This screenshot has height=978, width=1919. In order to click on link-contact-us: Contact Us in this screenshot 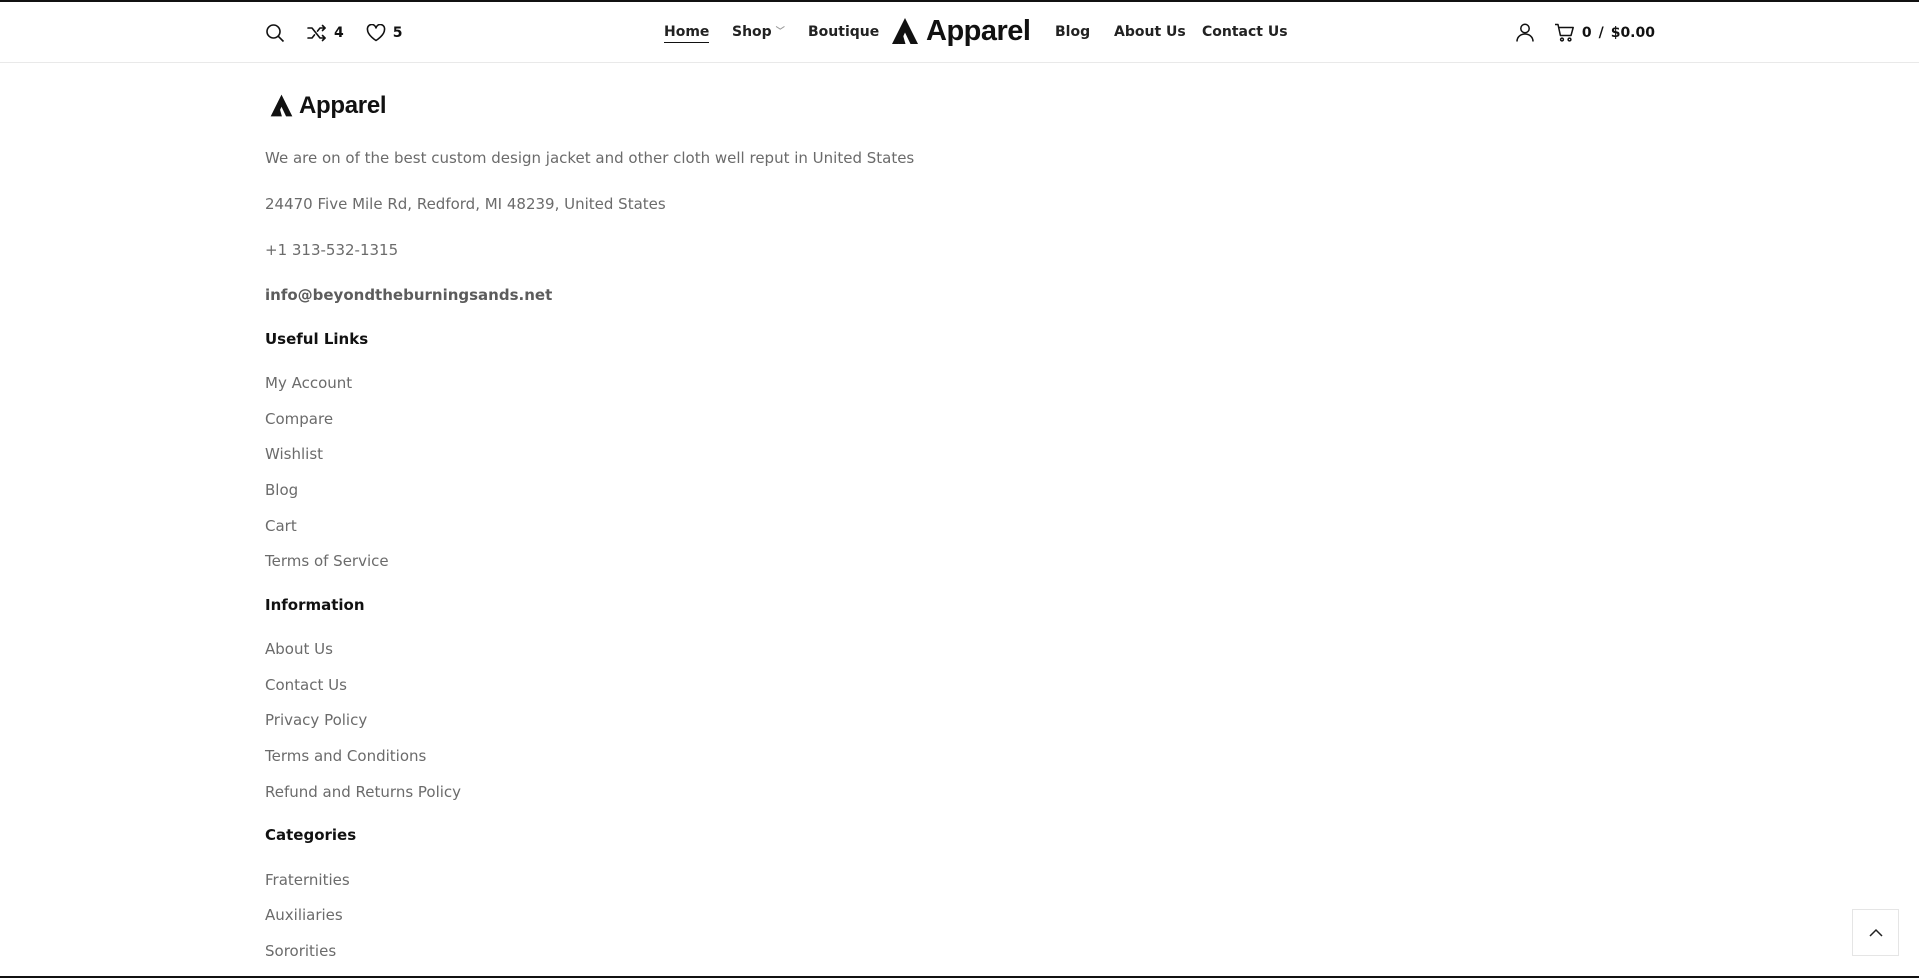, I will do `click(306, 685)`.